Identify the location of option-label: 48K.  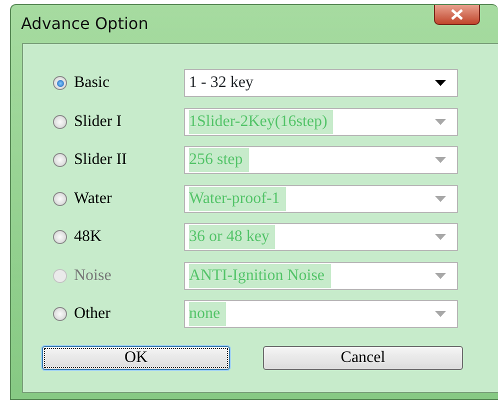
(88, 237).